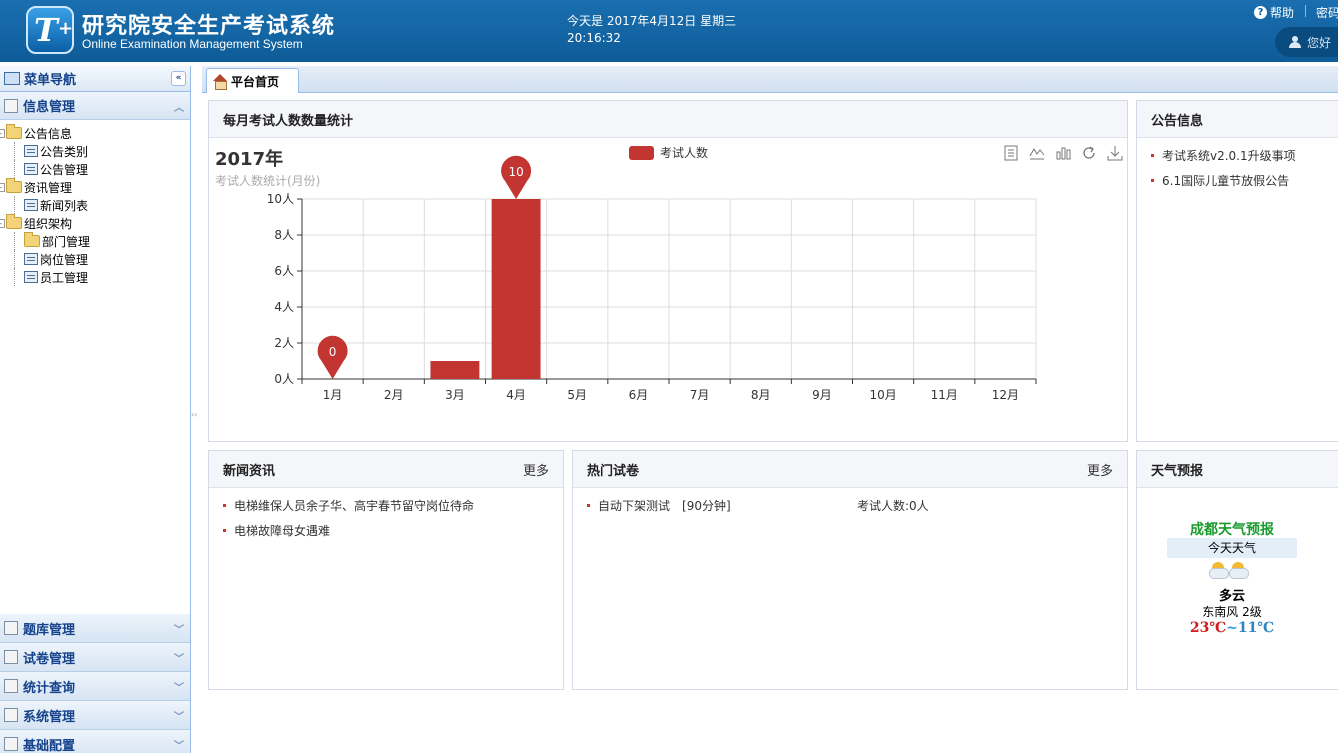 The height and width of the screenshot is (753, 1338). Describe the element at coordinates (386, 505) in the screenshot. I see `news-item: 电梯维保人员余子华、高宇春节留守岗位待命` at that location.